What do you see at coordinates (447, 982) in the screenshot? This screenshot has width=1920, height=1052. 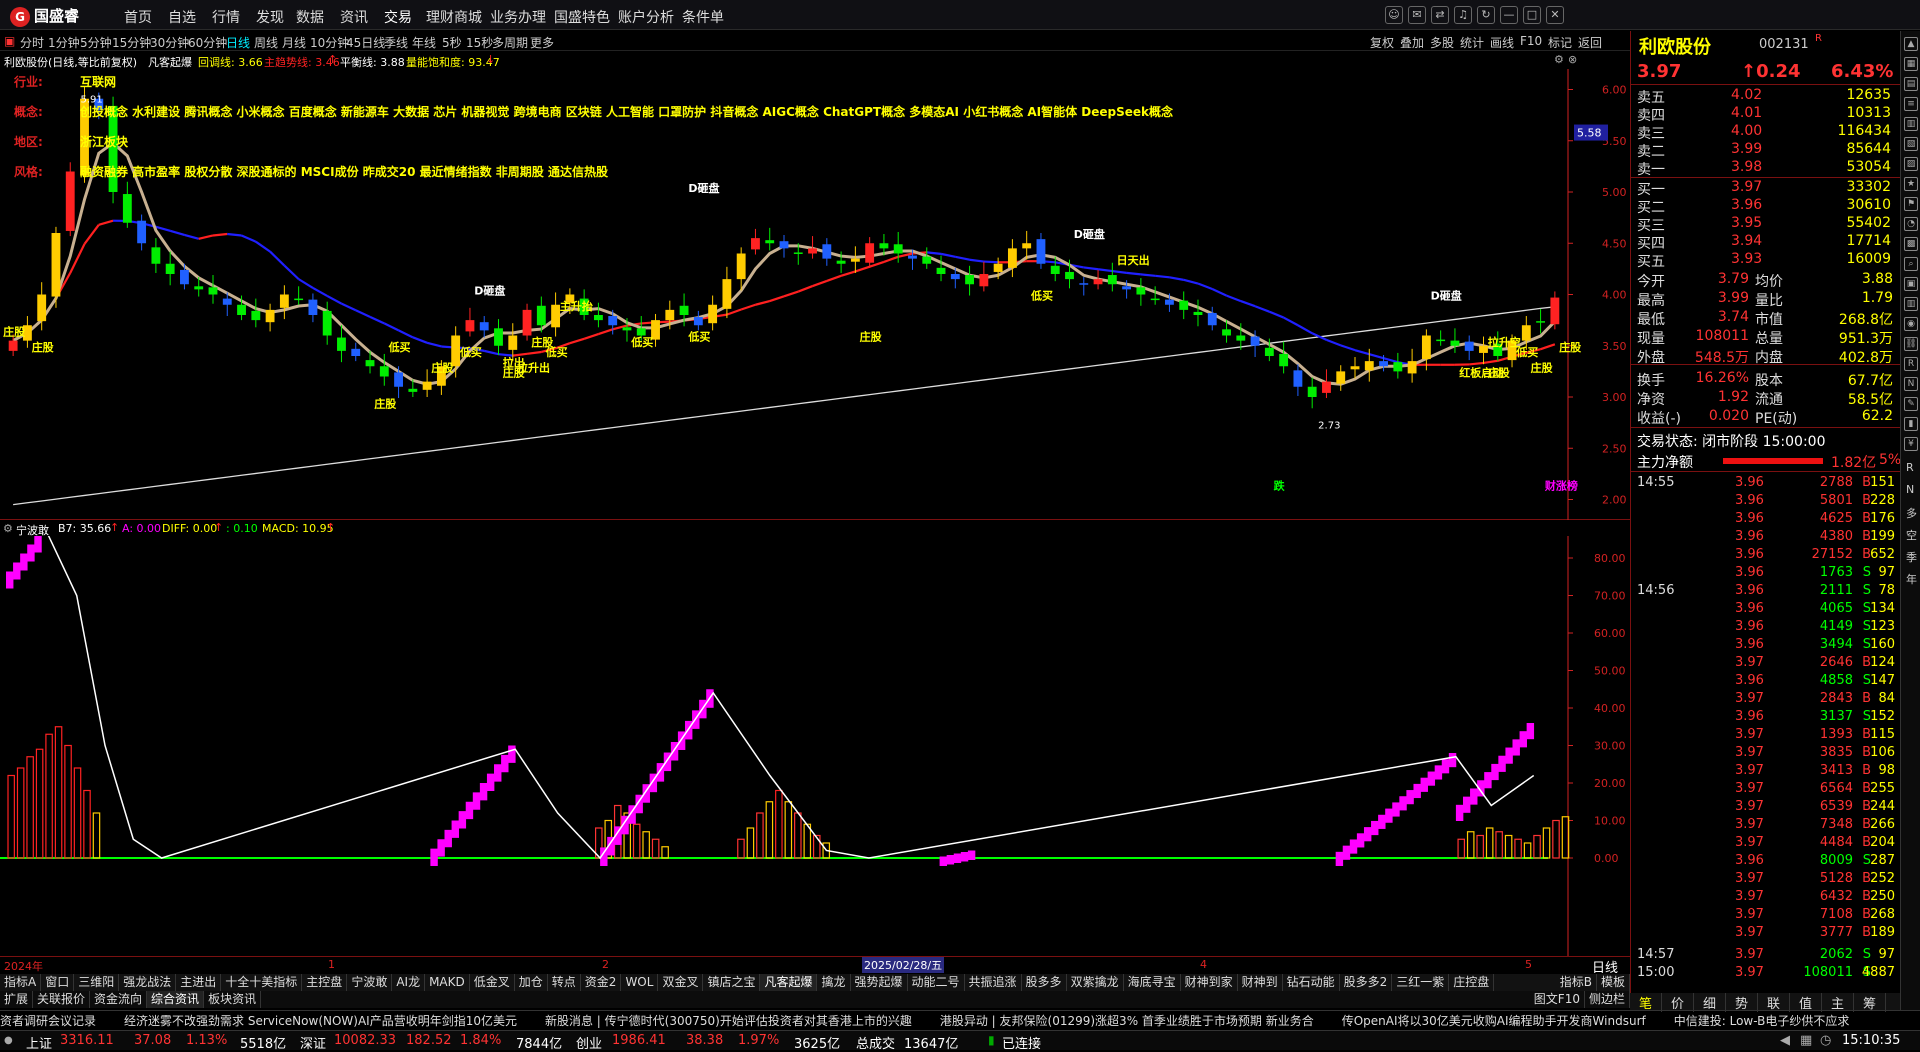 I see `indicator-tab-9: MAKD` at bounding box center [447, 982].